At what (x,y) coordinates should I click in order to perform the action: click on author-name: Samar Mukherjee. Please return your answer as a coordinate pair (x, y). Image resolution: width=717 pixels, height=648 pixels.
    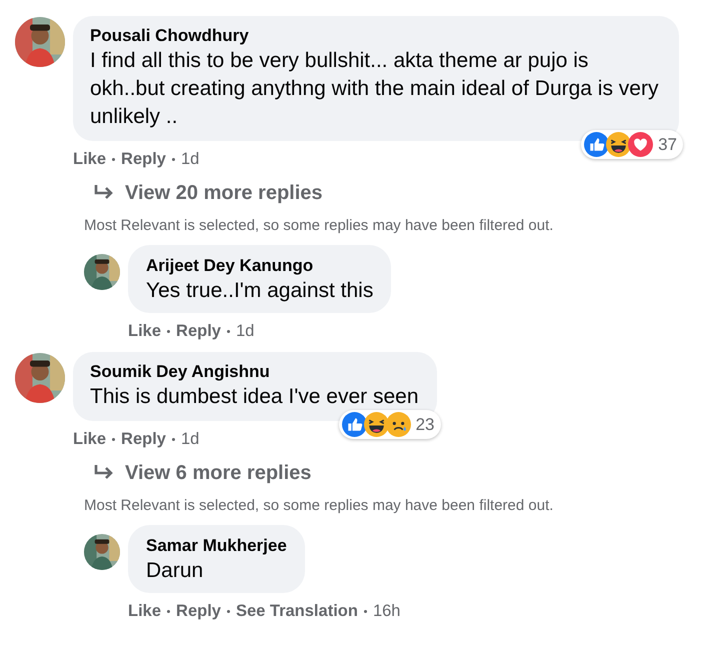
    Looking at the image, I should click on (216, 546).